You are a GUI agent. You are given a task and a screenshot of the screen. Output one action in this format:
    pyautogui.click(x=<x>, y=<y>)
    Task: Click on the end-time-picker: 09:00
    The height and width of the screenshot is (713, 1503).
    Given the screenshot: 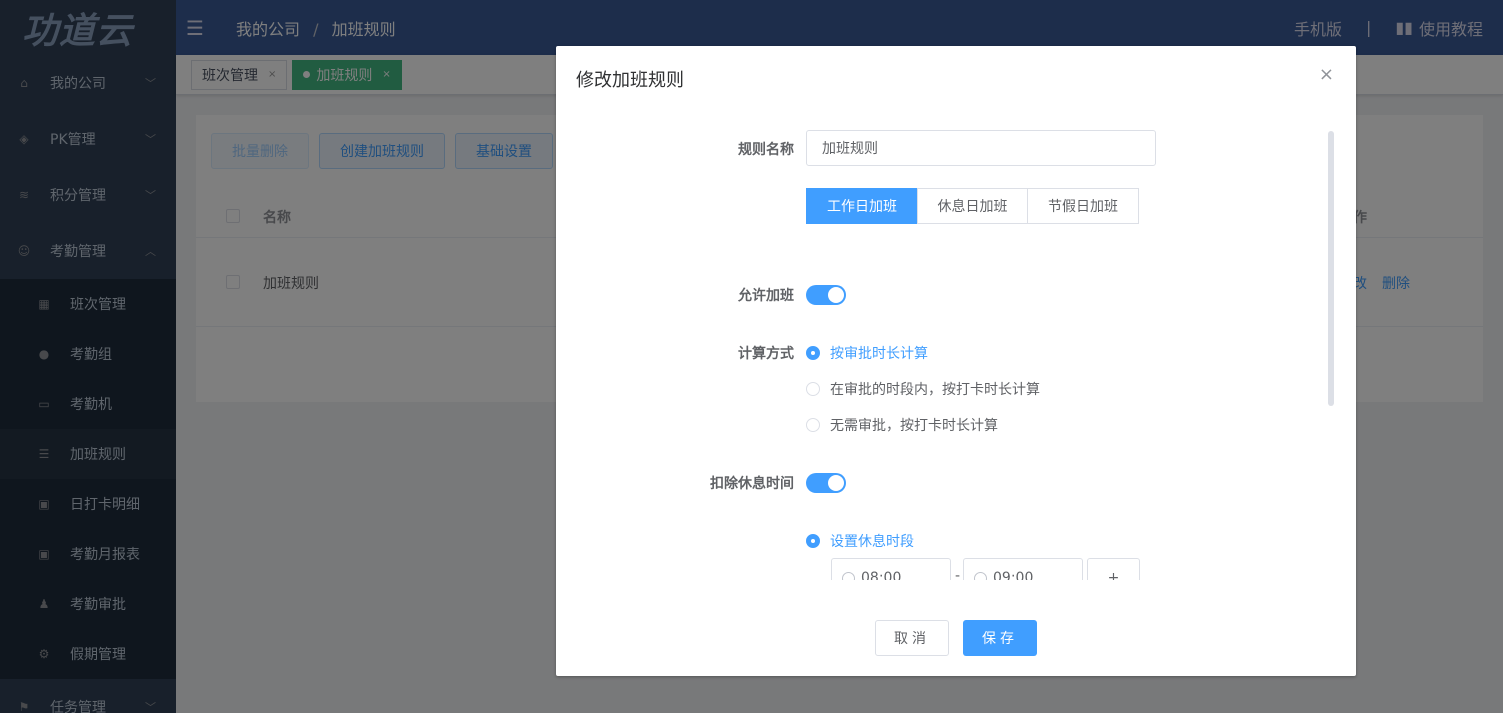 What is the action you would take?
    pyautogui.click(x=1023, y=569)
    